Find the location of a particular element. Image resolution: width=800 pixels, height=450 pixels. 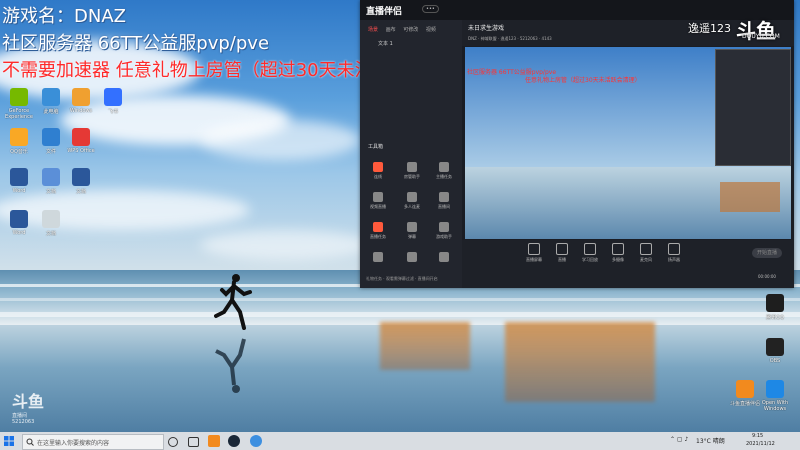

desktop-icon: 文件 is located at coordinates (51, 141).